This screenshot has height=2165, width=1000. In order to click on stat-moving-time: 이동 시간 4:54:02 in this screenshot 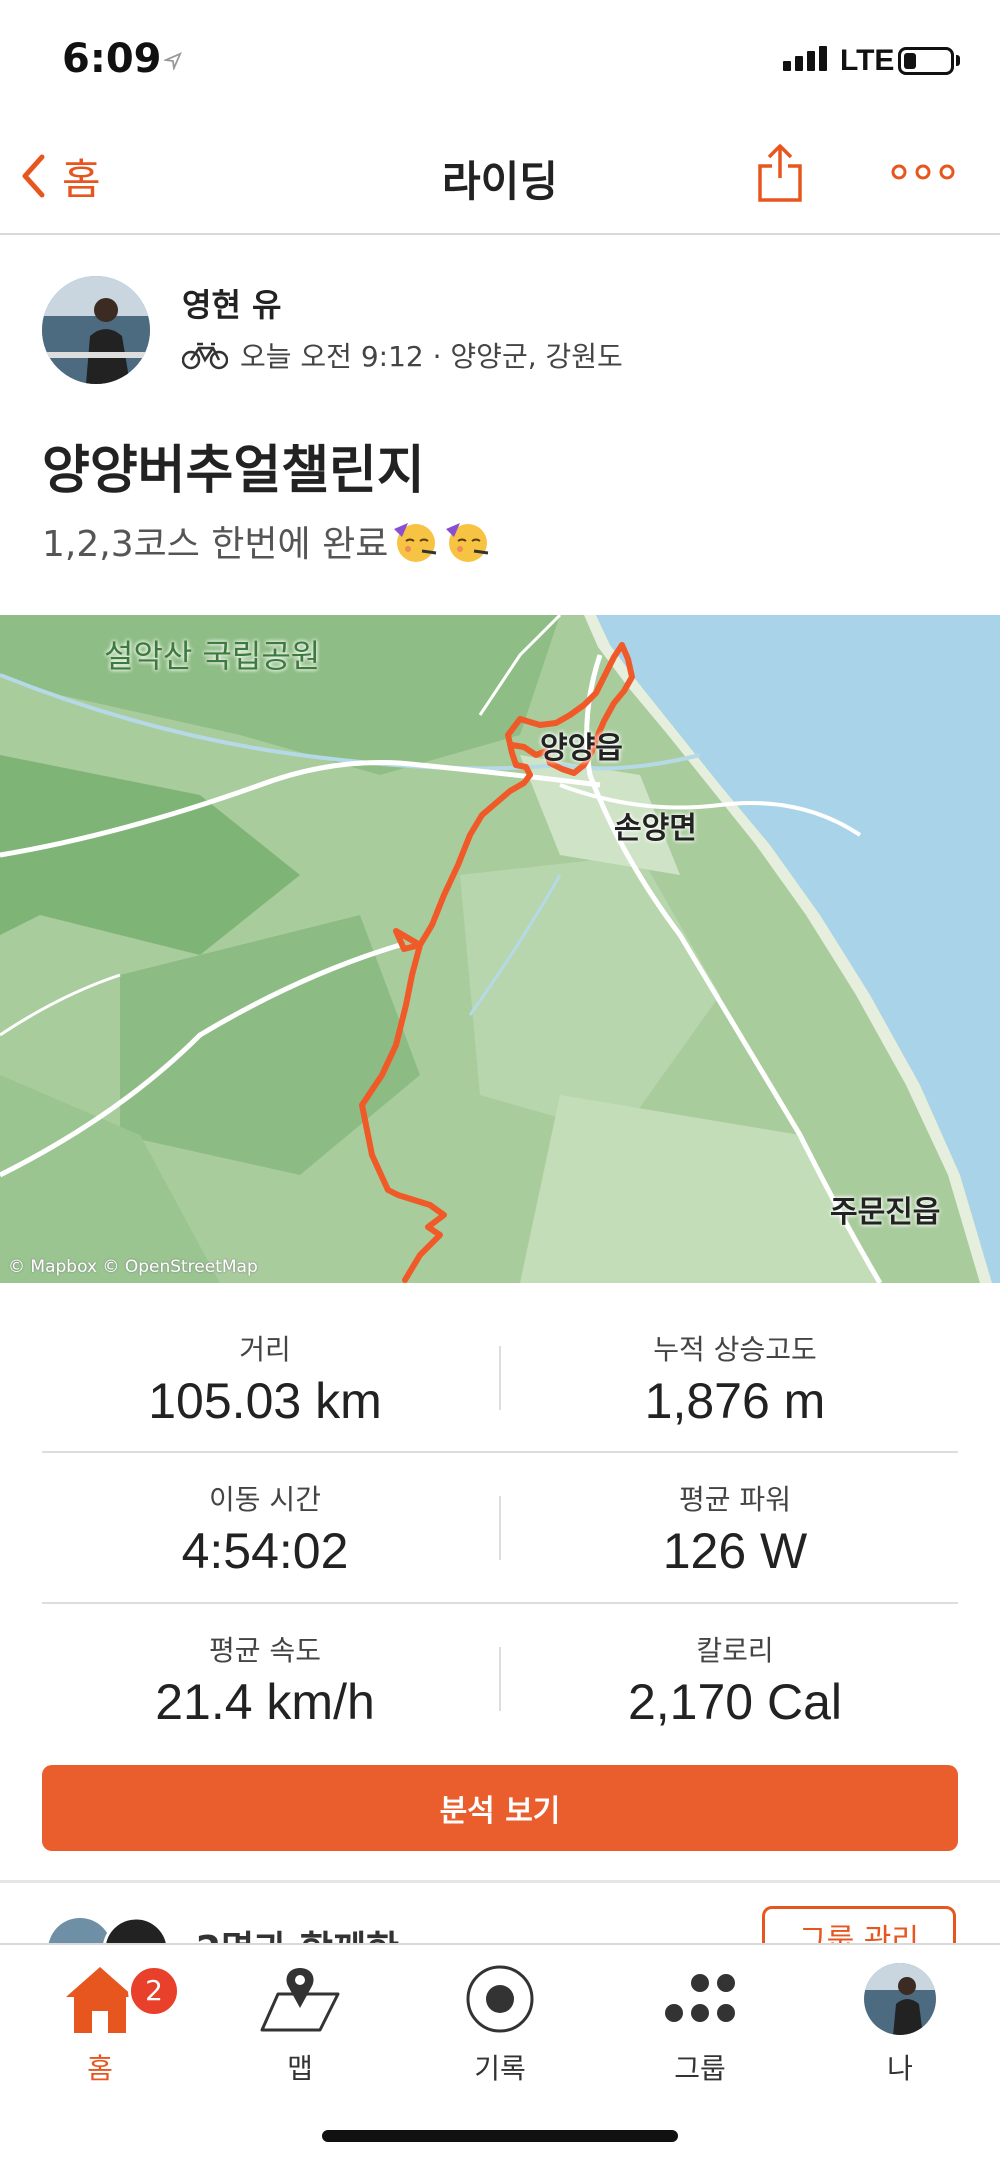, I will do `click(265, 1529)`.